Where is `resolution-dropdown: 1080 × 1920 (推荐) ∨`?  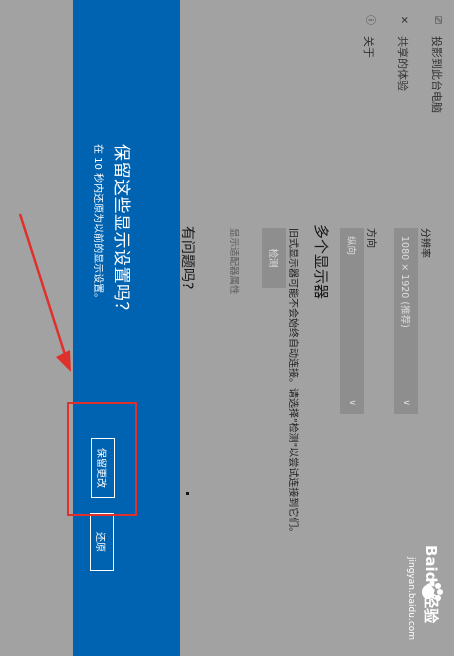 resolution-dropdown: 1080 × 1920 (推荐) ∨ is located at coordinates (406, 321).